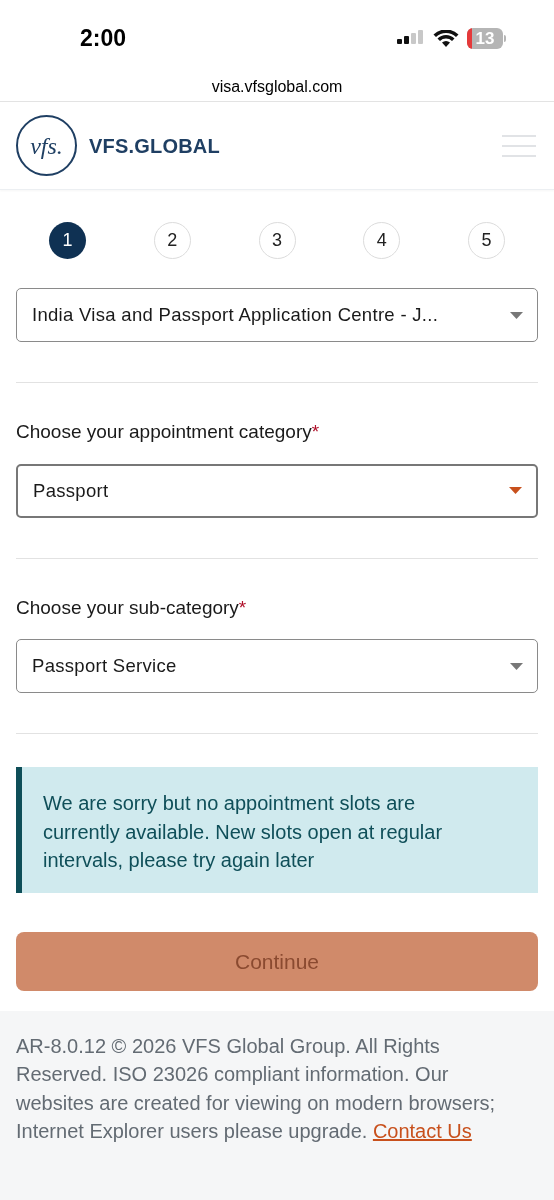  What do you see at coordinates (46, 145) in the screenshot?
I see `logo-mark: vfs.` at bounding box center [46, 145].